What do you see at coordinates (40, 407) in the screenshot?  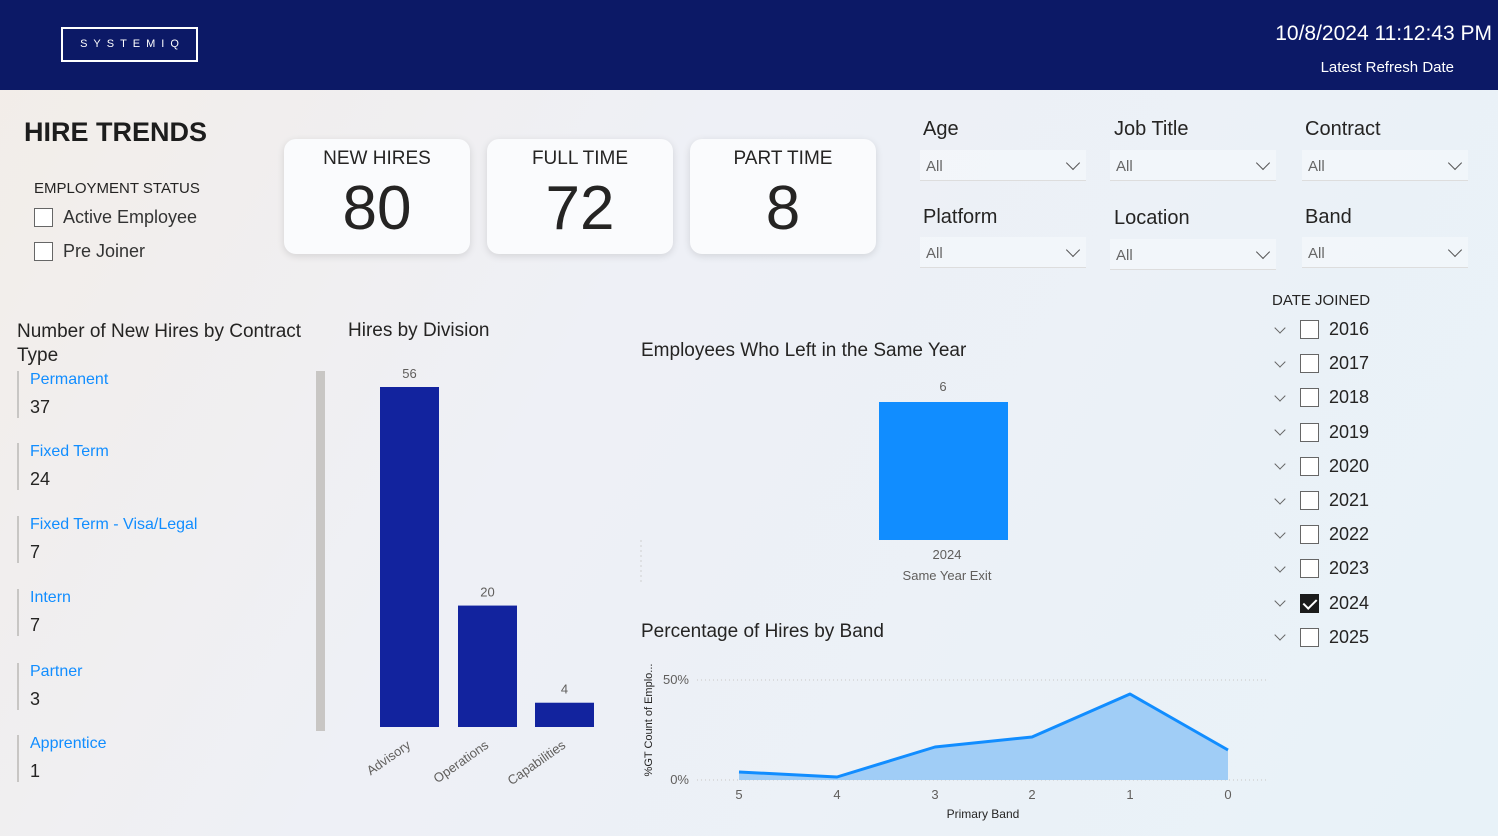 I see `contract-count: 37` at bounding box center [40, 407].